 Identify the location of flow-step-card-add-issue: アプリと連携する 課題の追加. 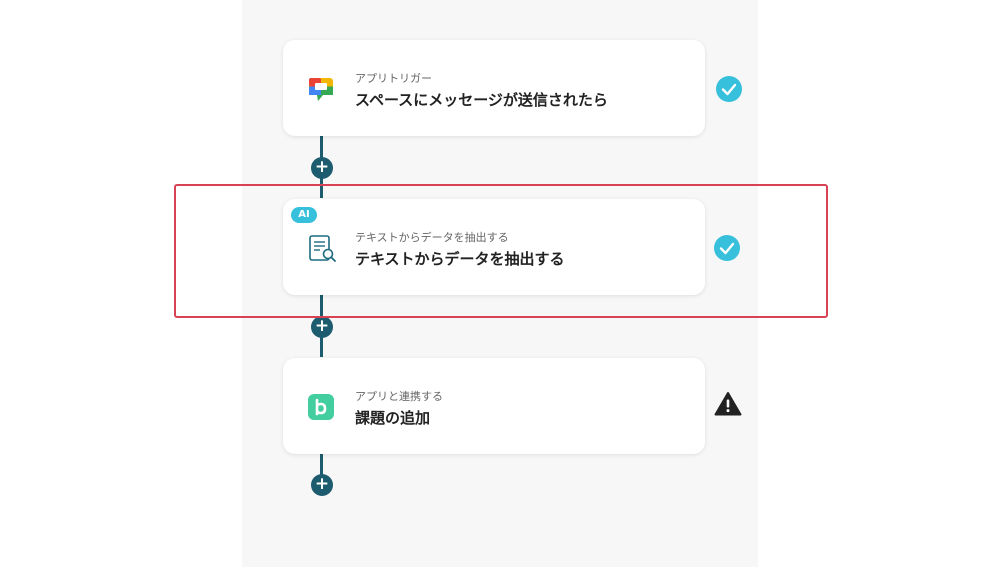
(494, 406).